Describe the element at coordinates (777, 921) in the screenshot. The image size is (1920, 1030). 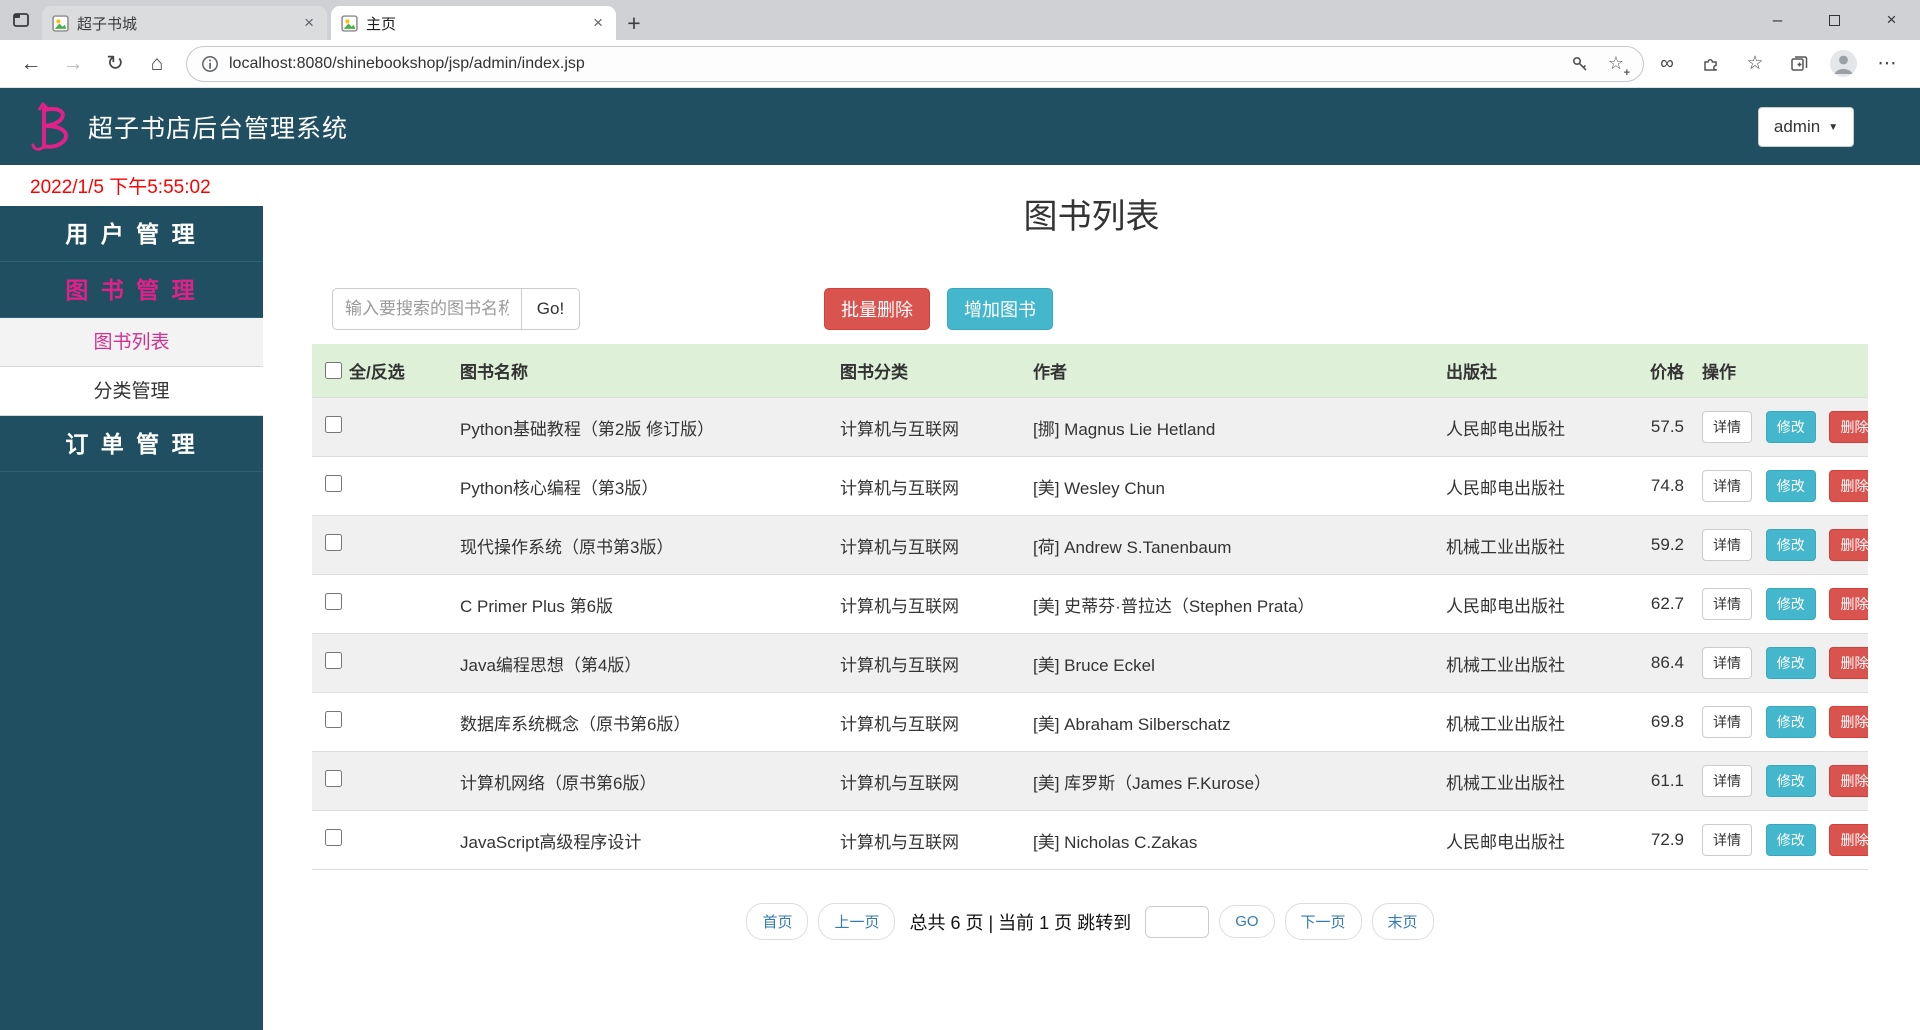
I see `first-page-button: 首页` at that location.